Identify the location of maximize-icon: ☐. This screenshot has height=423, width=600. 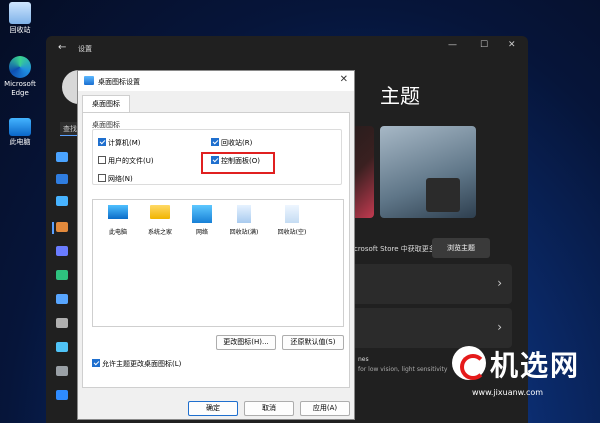
(484, 45).